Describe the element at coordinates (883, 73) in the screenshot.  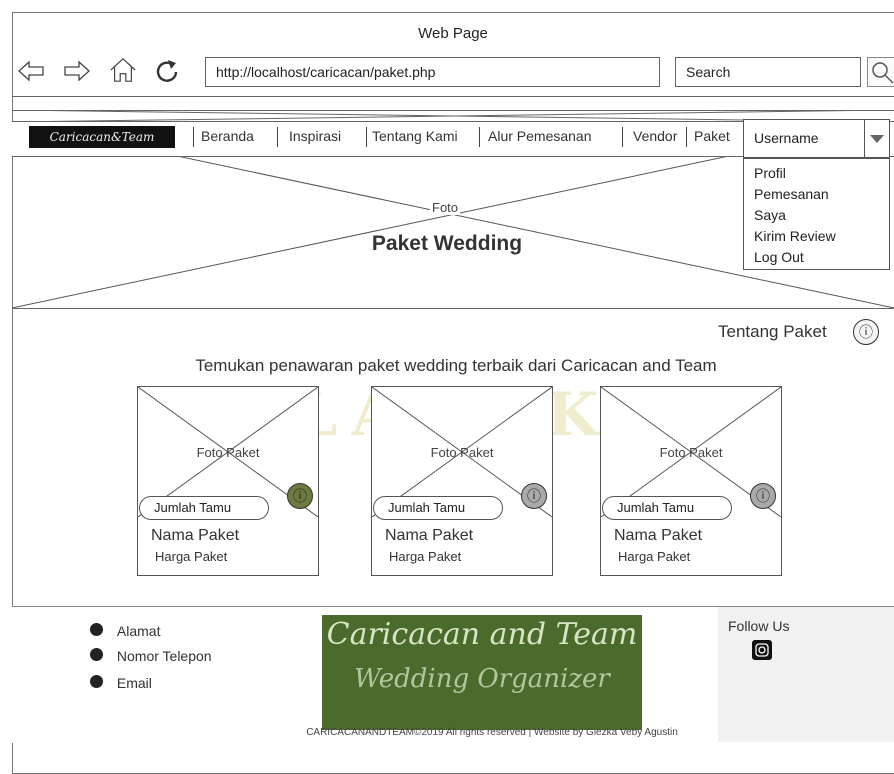
I see `search-icon` at that location.